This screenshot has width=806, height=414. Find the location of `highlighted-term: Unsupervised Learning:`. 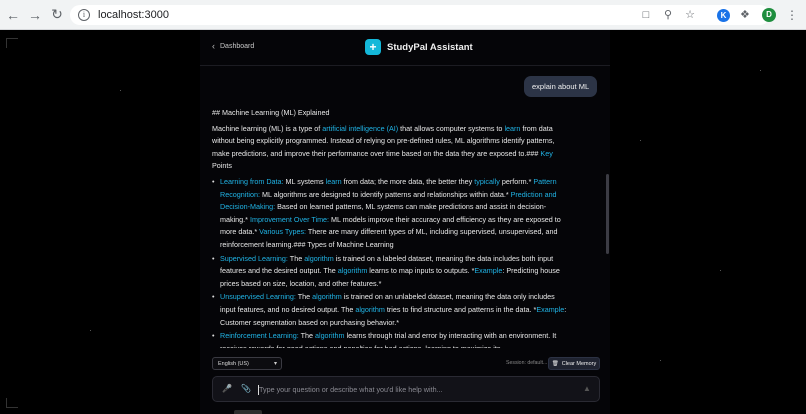

highlighted-term: Unsupervised Learning: is located at coordinates (258, 297).